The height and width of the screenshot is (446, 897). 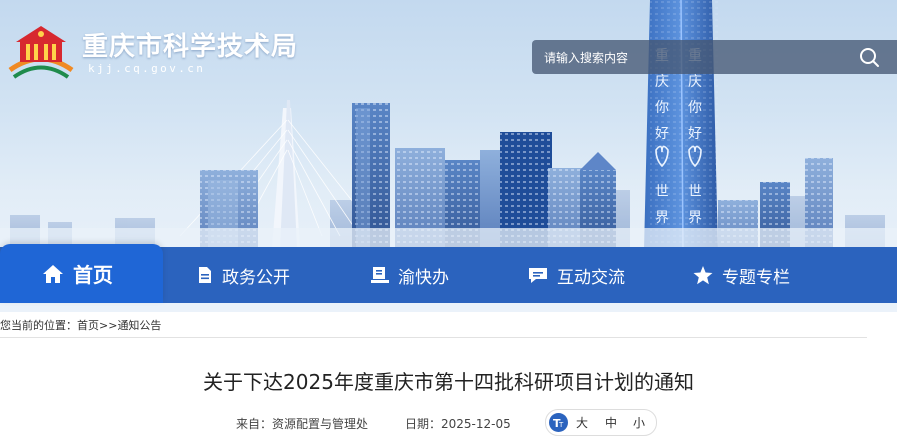 I want to click on emblem-logo-icon, so click(x=41, y=52).